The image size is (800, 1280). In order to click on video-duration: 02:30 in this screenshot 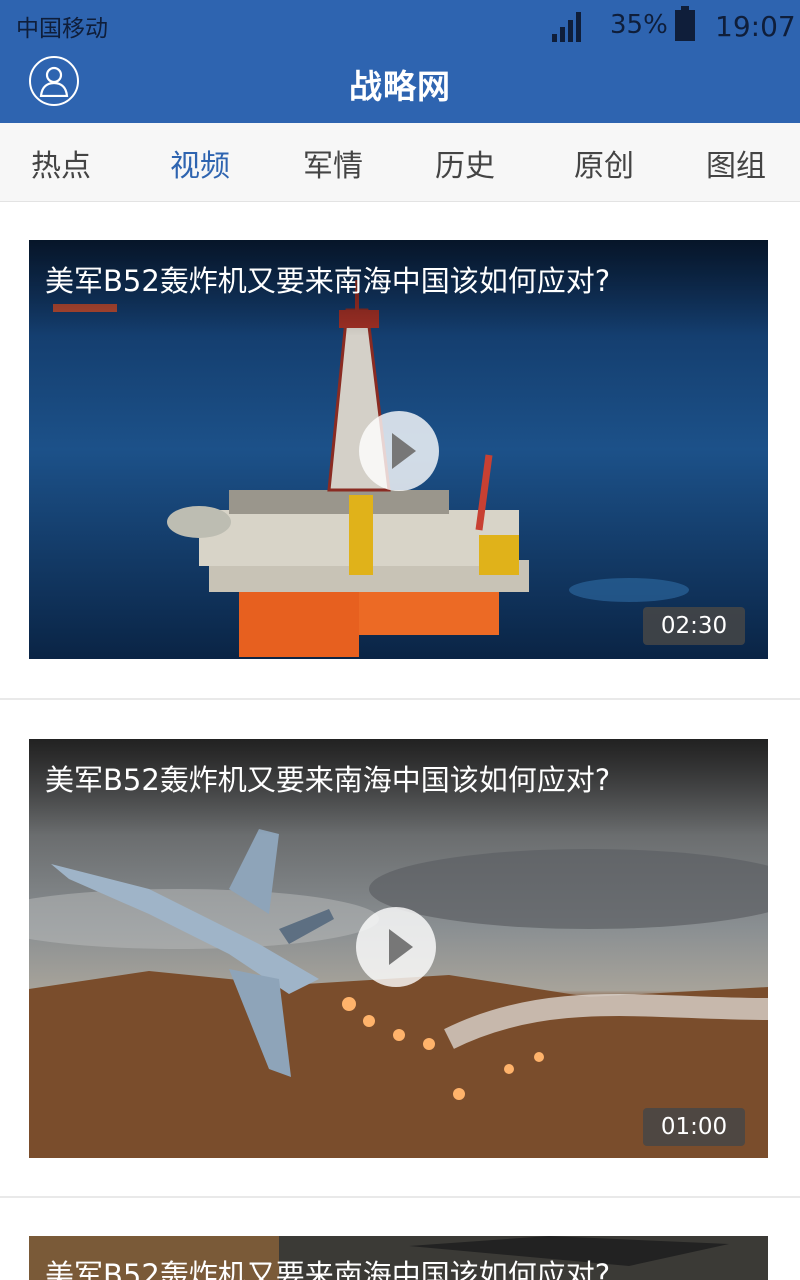, I will do `click(694, 626)`.